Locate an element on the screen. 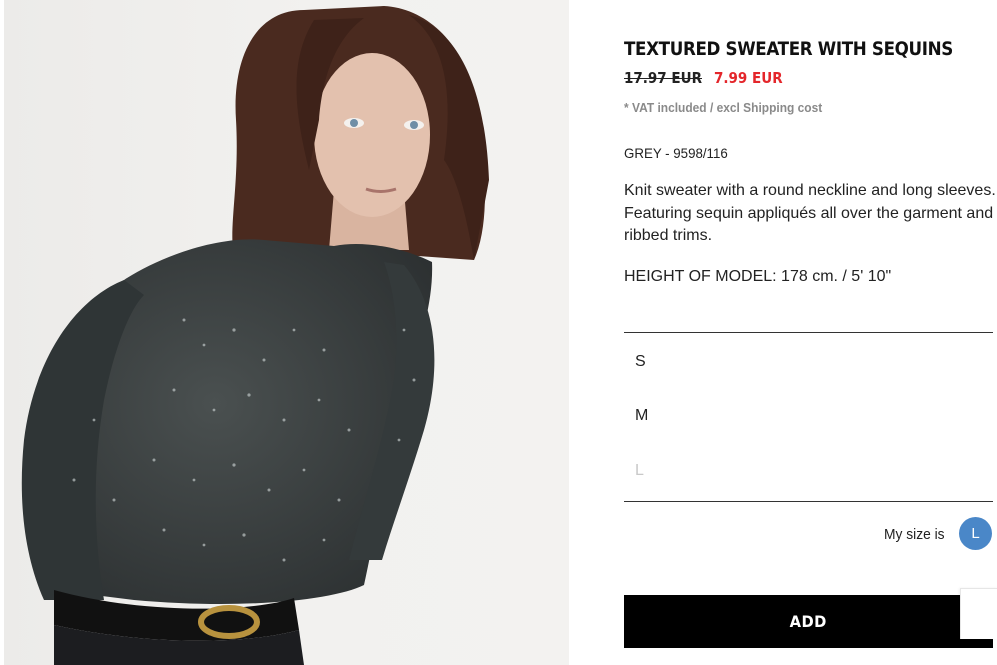  my-size-label: My size is is located at coordinates (914, 534).